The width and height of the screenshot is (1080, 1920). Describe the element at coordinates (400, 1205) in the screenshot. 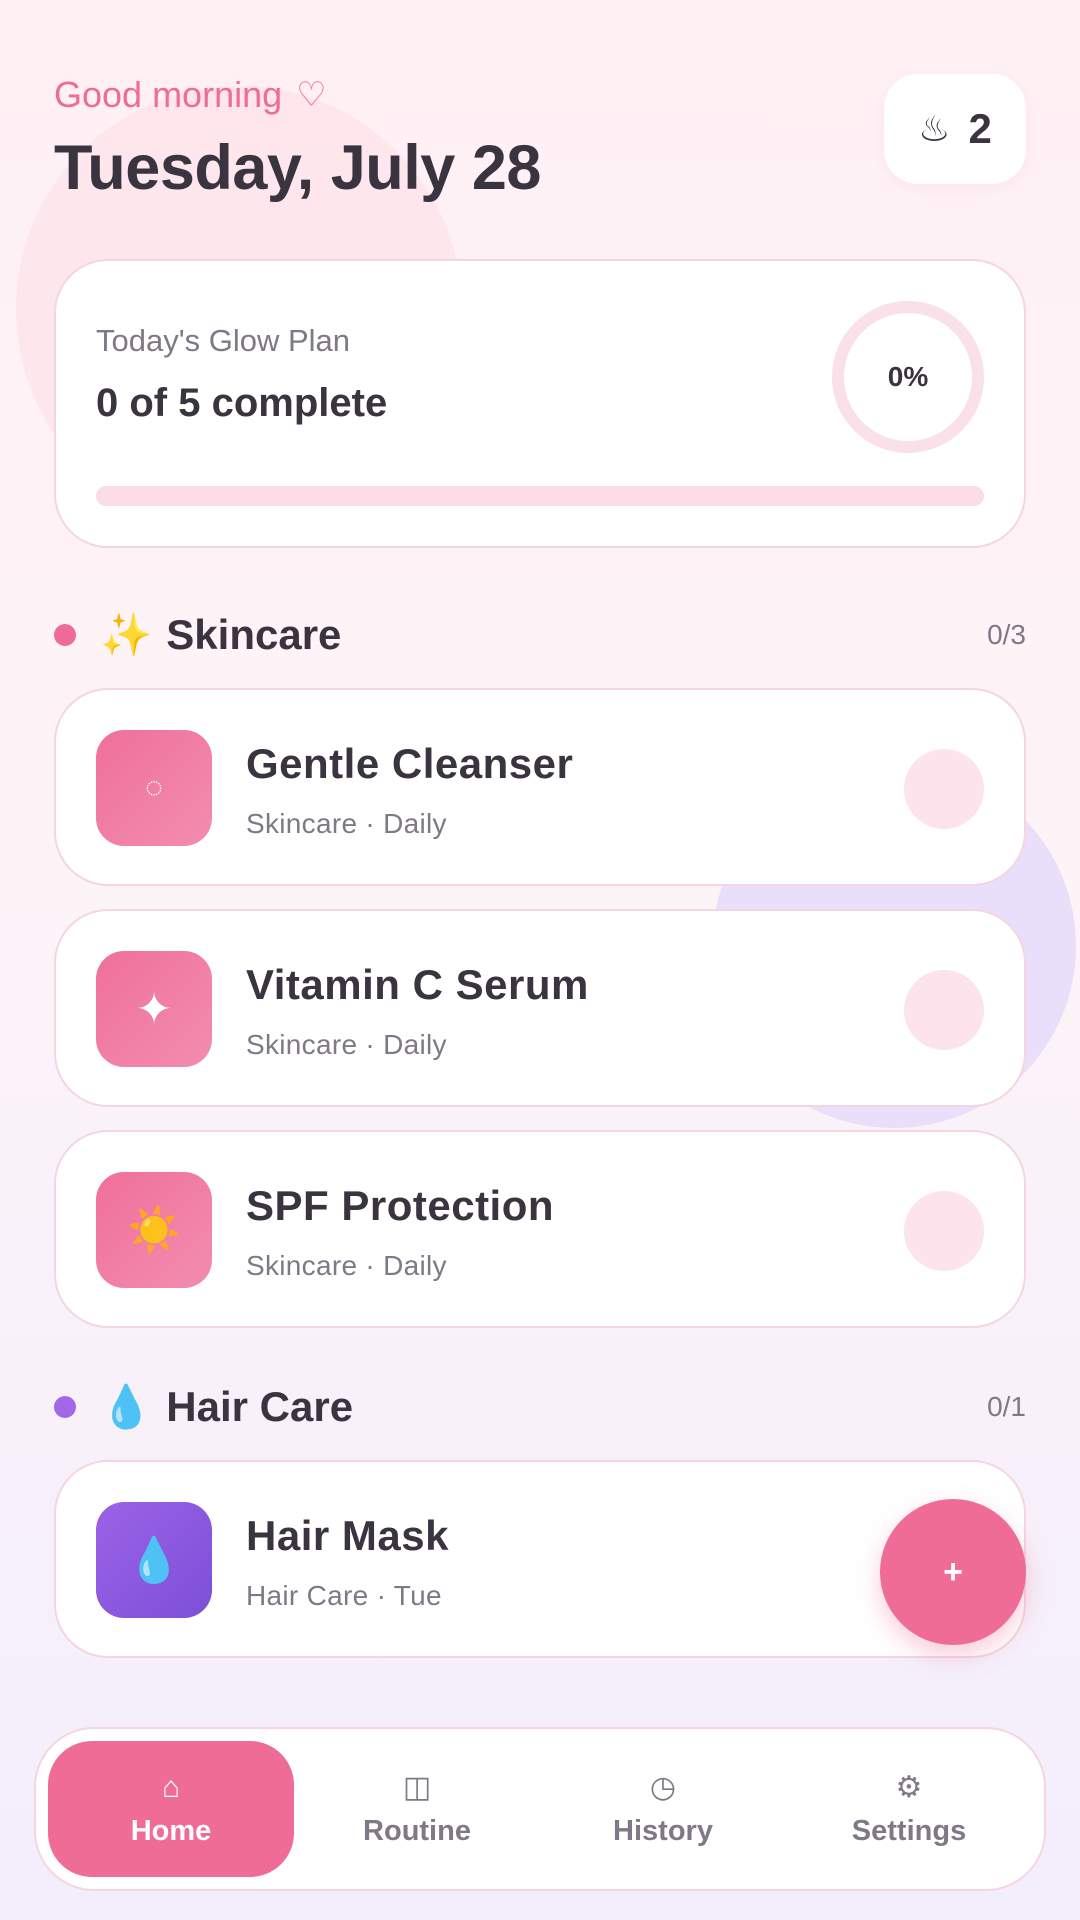

I see `item-name: SPF Protection` at that location.